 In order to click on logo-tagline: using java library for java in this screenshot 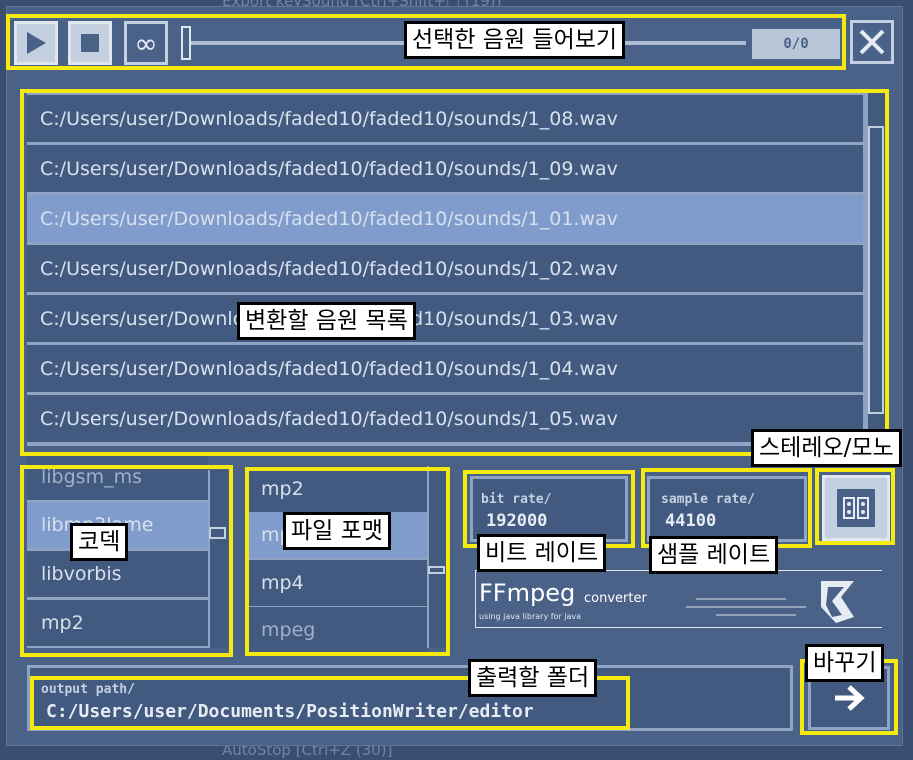, I will do `click(530, 616)`.